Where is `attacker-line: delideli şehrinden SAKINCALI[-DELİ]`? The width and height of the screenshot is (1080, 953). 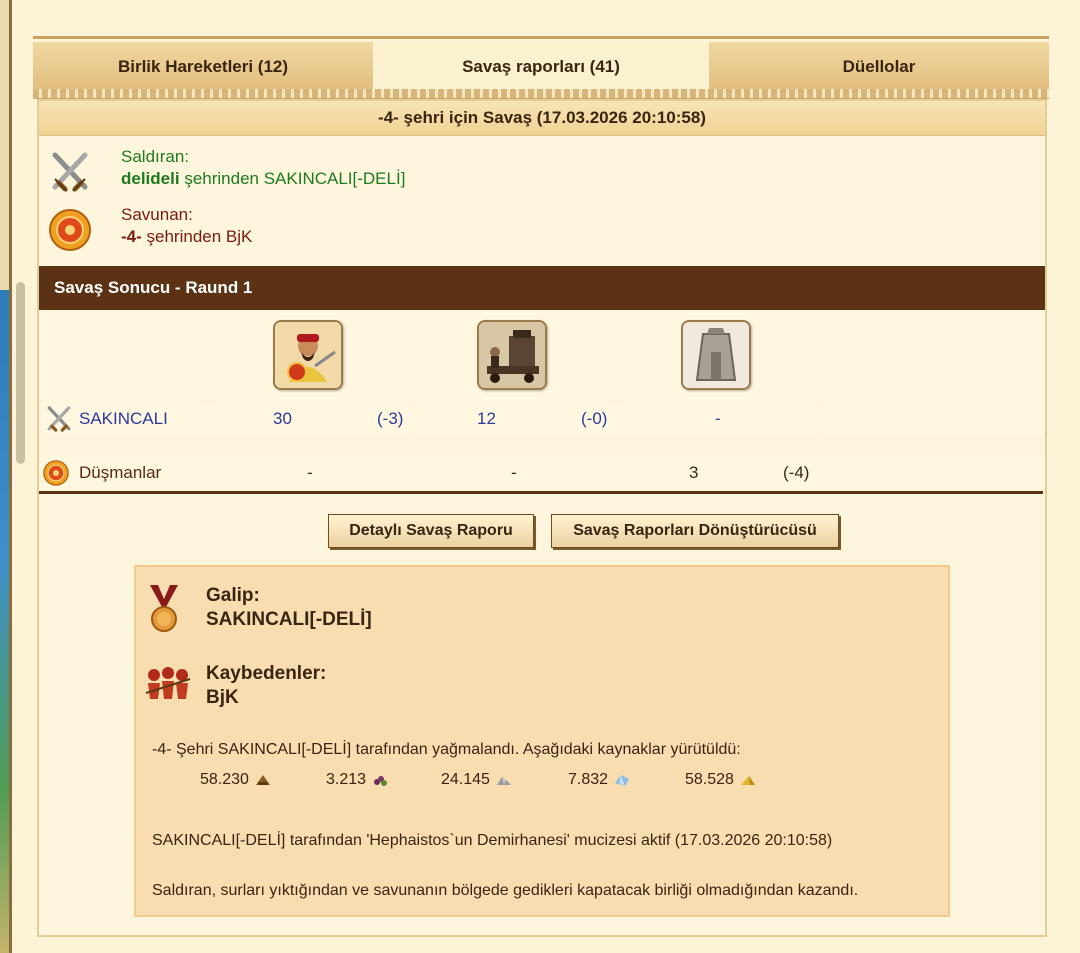
attacker-line: delideli şehrinden SAKINCALI[-DELİ] is located at coordinates (263, 179).